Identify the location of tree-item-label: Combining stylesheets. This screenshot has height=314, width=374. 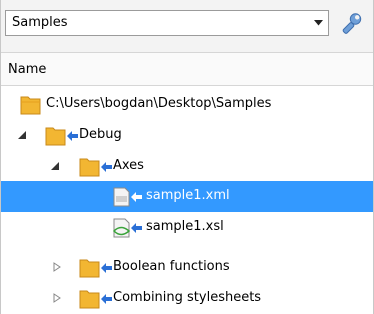
(187, 297).